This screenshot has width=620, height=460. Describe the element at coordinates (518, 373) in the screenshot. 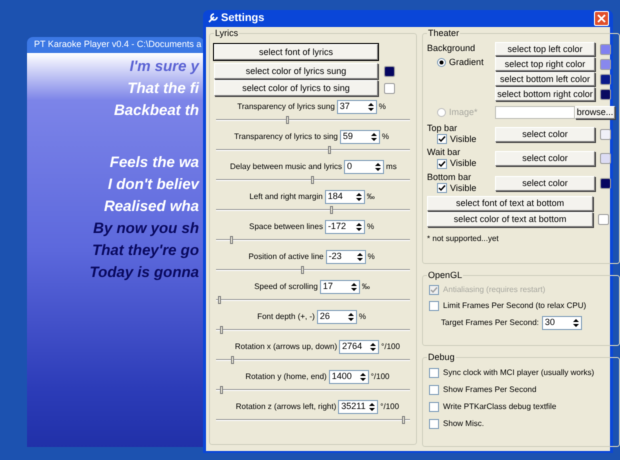

I see `checkbox-label: Sync clock with MCI player (usually works)` at that location.